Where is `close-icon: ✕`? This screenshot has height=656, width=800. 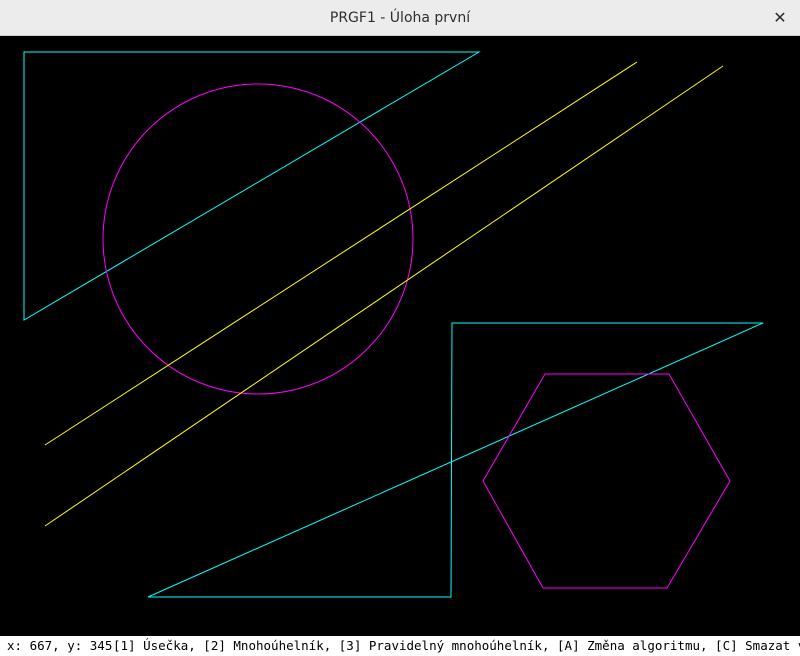 close-icon: ✕ is located at coordinates (780, 18).